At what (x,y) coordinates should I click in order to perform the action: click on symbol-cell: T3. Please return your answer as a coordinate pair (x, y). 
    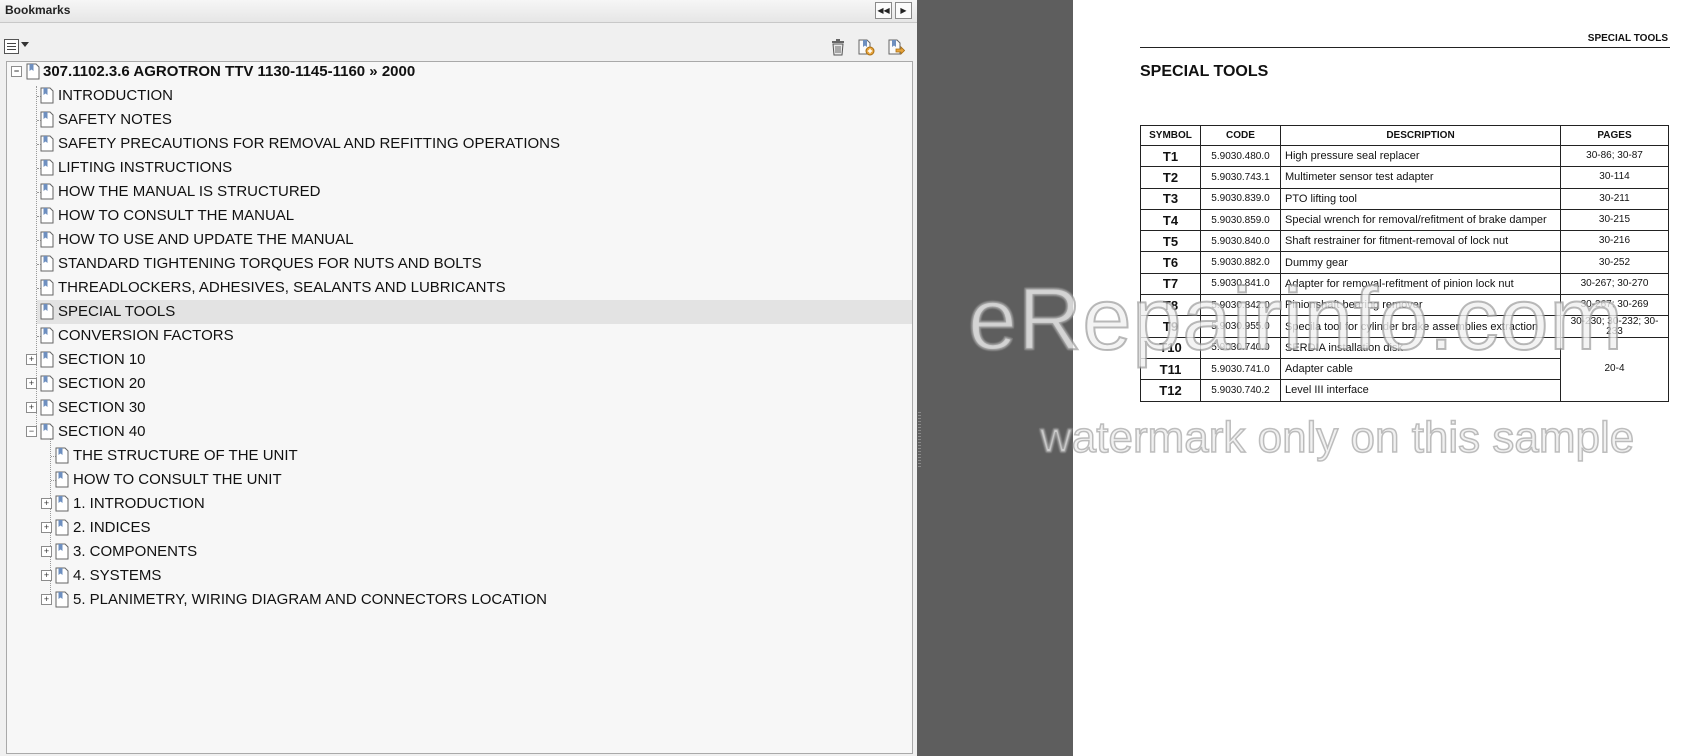
    Looking at the image, I should click on (1170, 198).